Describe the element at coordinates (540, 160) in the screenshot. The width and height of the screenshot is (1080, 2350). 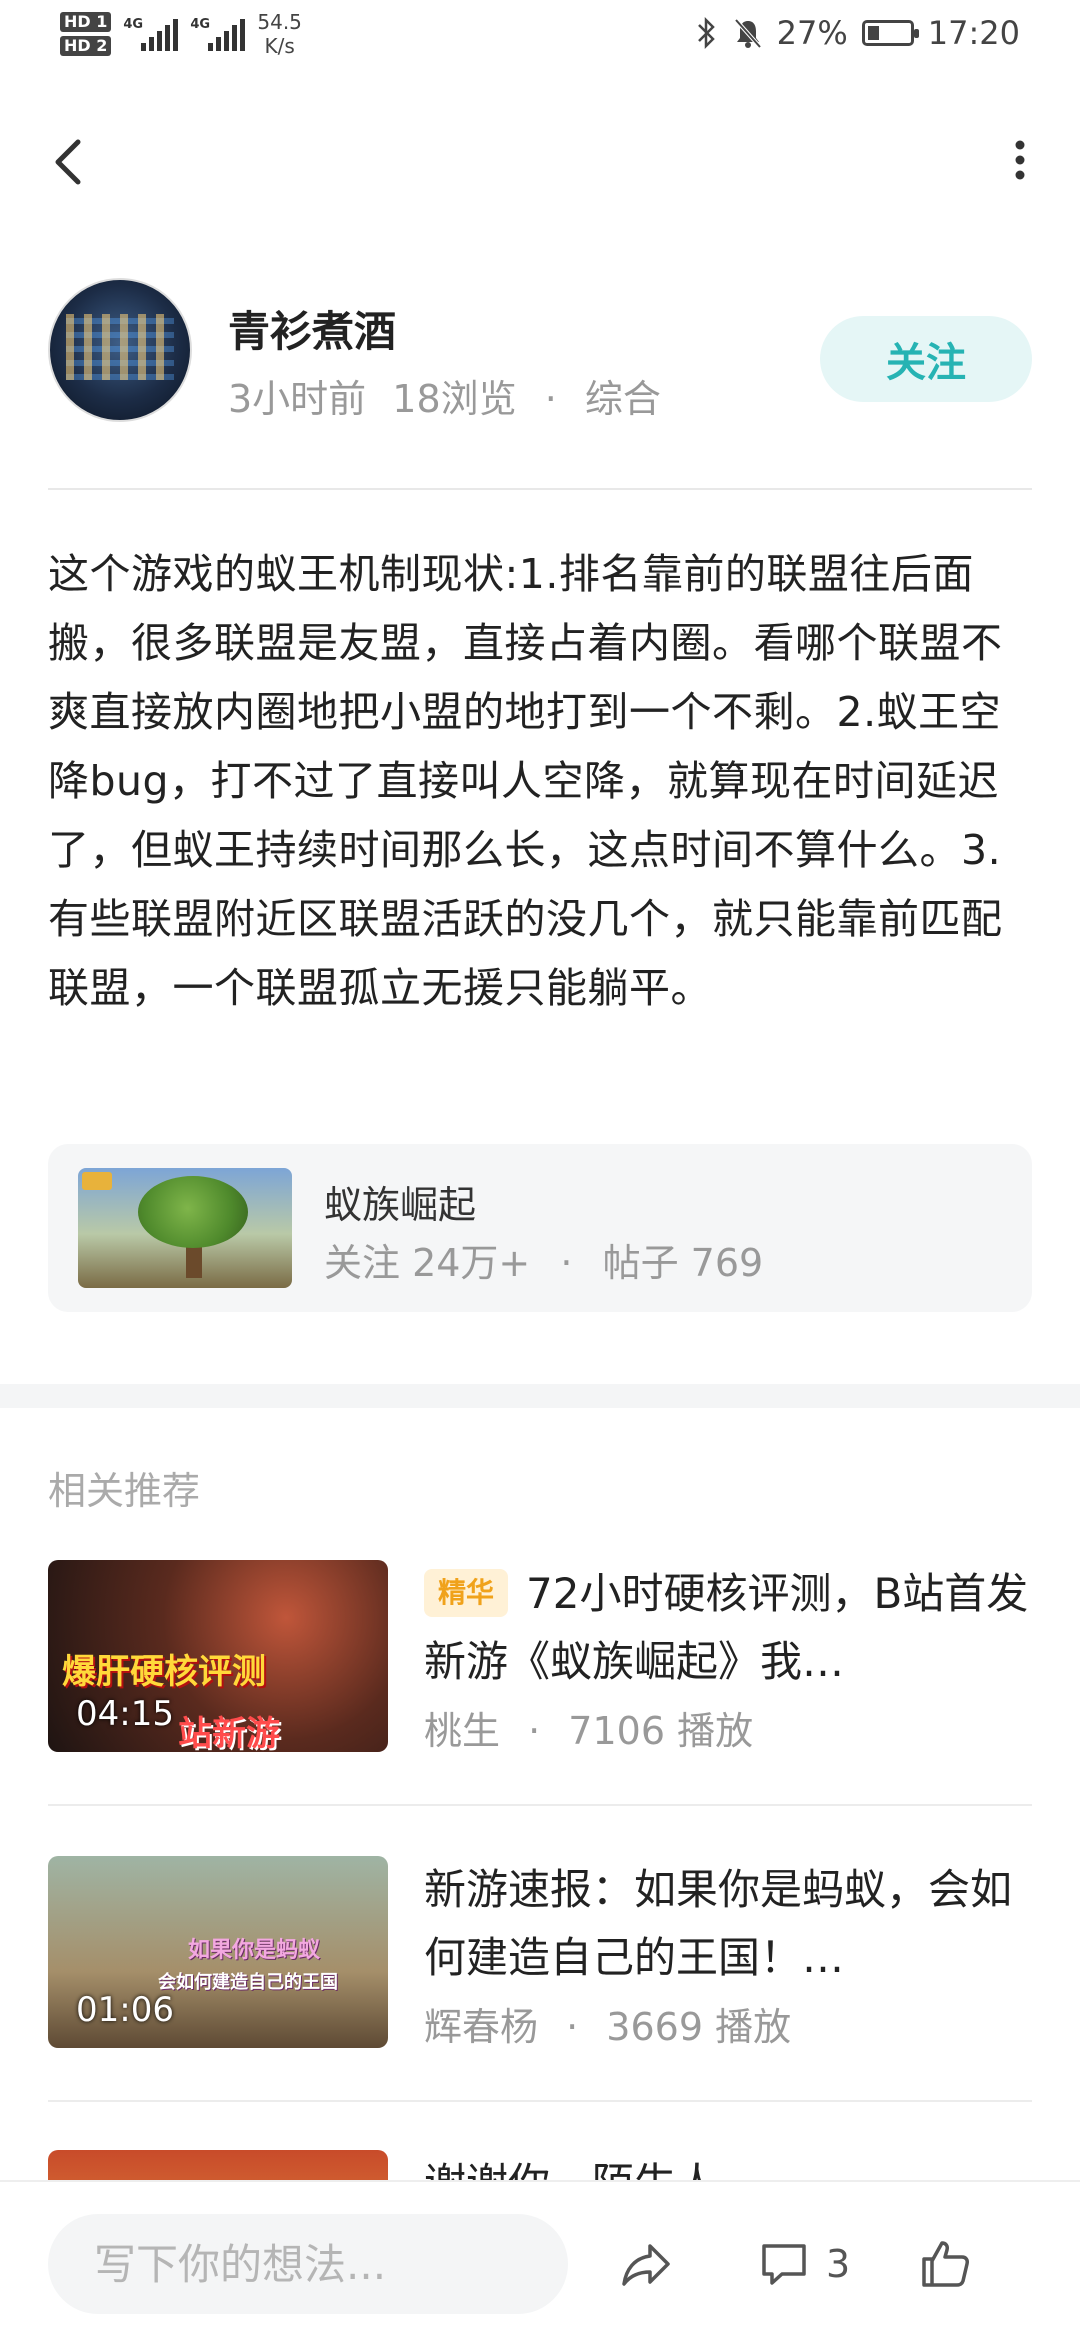
I see `top-nav` at that location.